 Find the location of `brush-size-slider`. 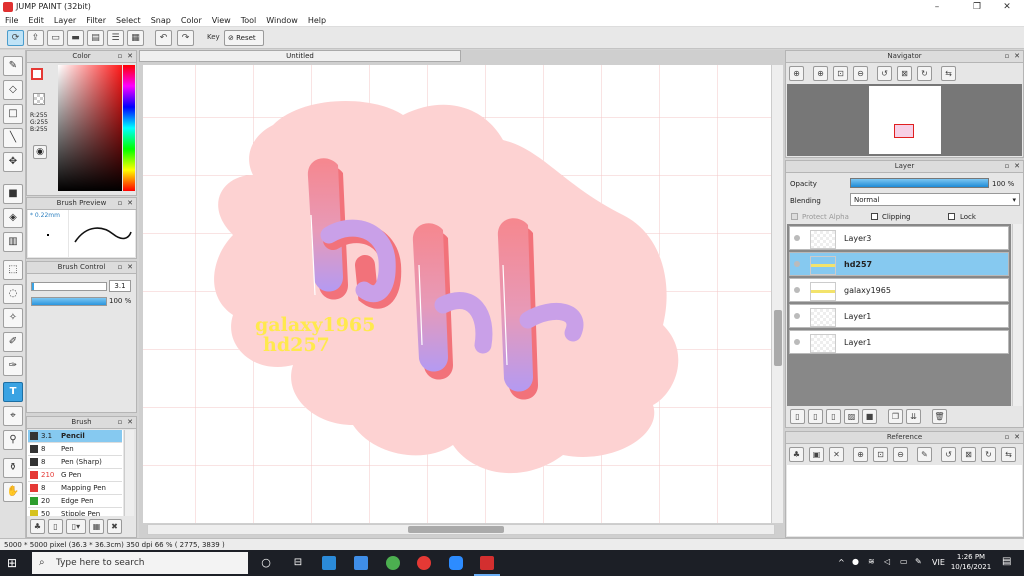

brush-size-slider is located at coordinates (69, 286).